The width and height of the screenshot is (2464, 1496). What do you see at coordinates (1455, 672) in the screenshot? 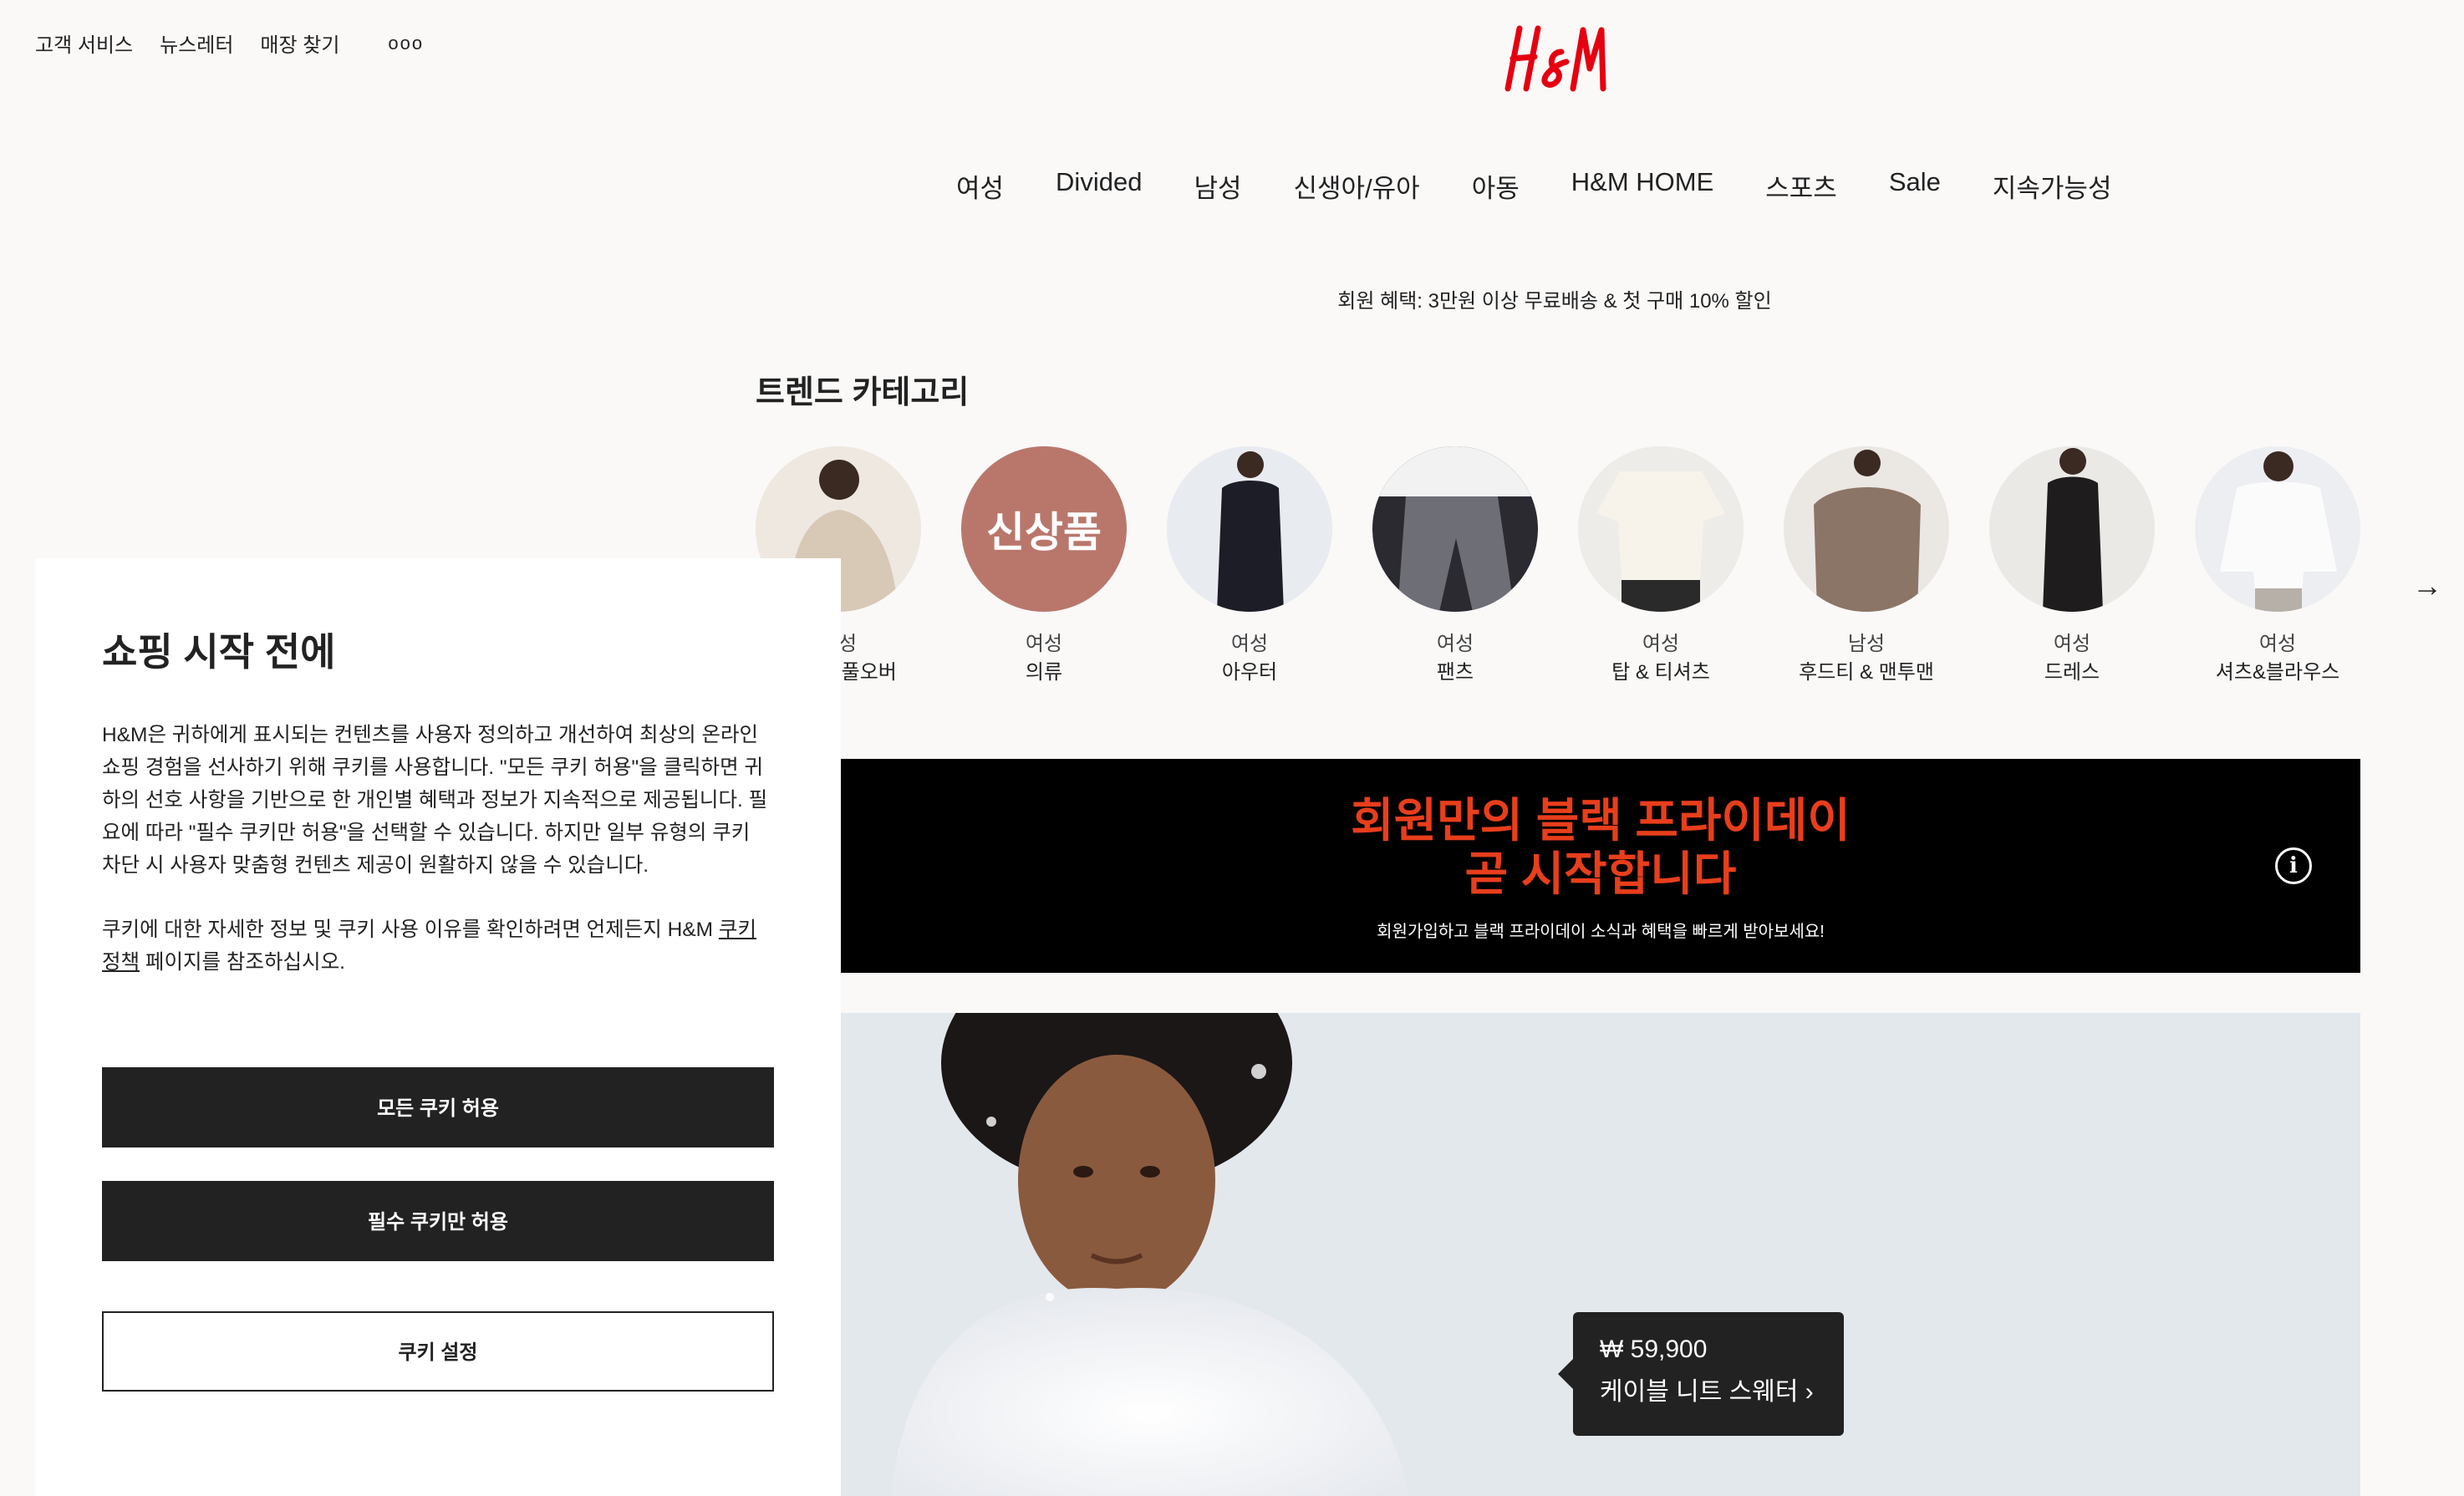
I see `category-name: 팬츠` at bounding box center [1455, 672].